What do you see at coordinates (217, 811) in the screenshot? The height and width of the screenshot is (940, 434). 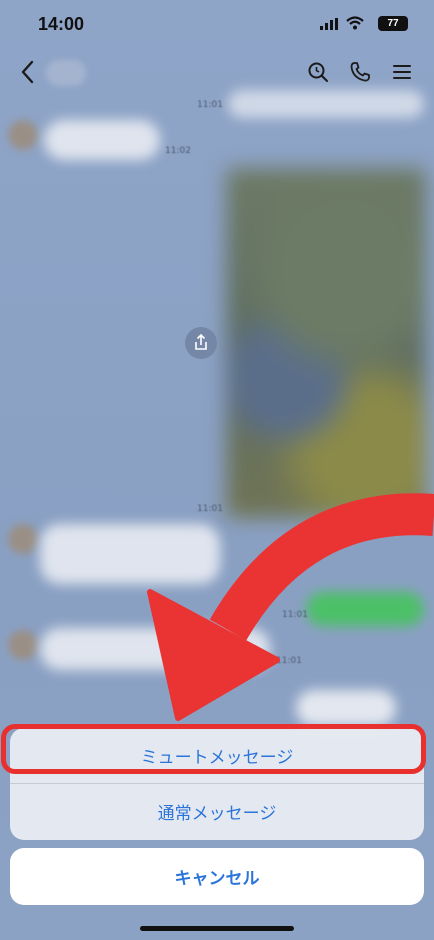 I see `normal-message-button: 通常メッセージ` at bounding box center [217, 811].